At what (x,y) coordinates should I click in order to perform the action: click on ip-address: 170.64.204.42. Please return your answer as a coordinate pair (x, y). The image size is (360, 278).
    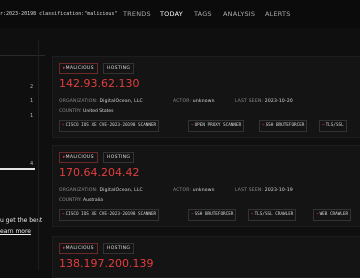
    Looking at the image, I should click on (99, 172).